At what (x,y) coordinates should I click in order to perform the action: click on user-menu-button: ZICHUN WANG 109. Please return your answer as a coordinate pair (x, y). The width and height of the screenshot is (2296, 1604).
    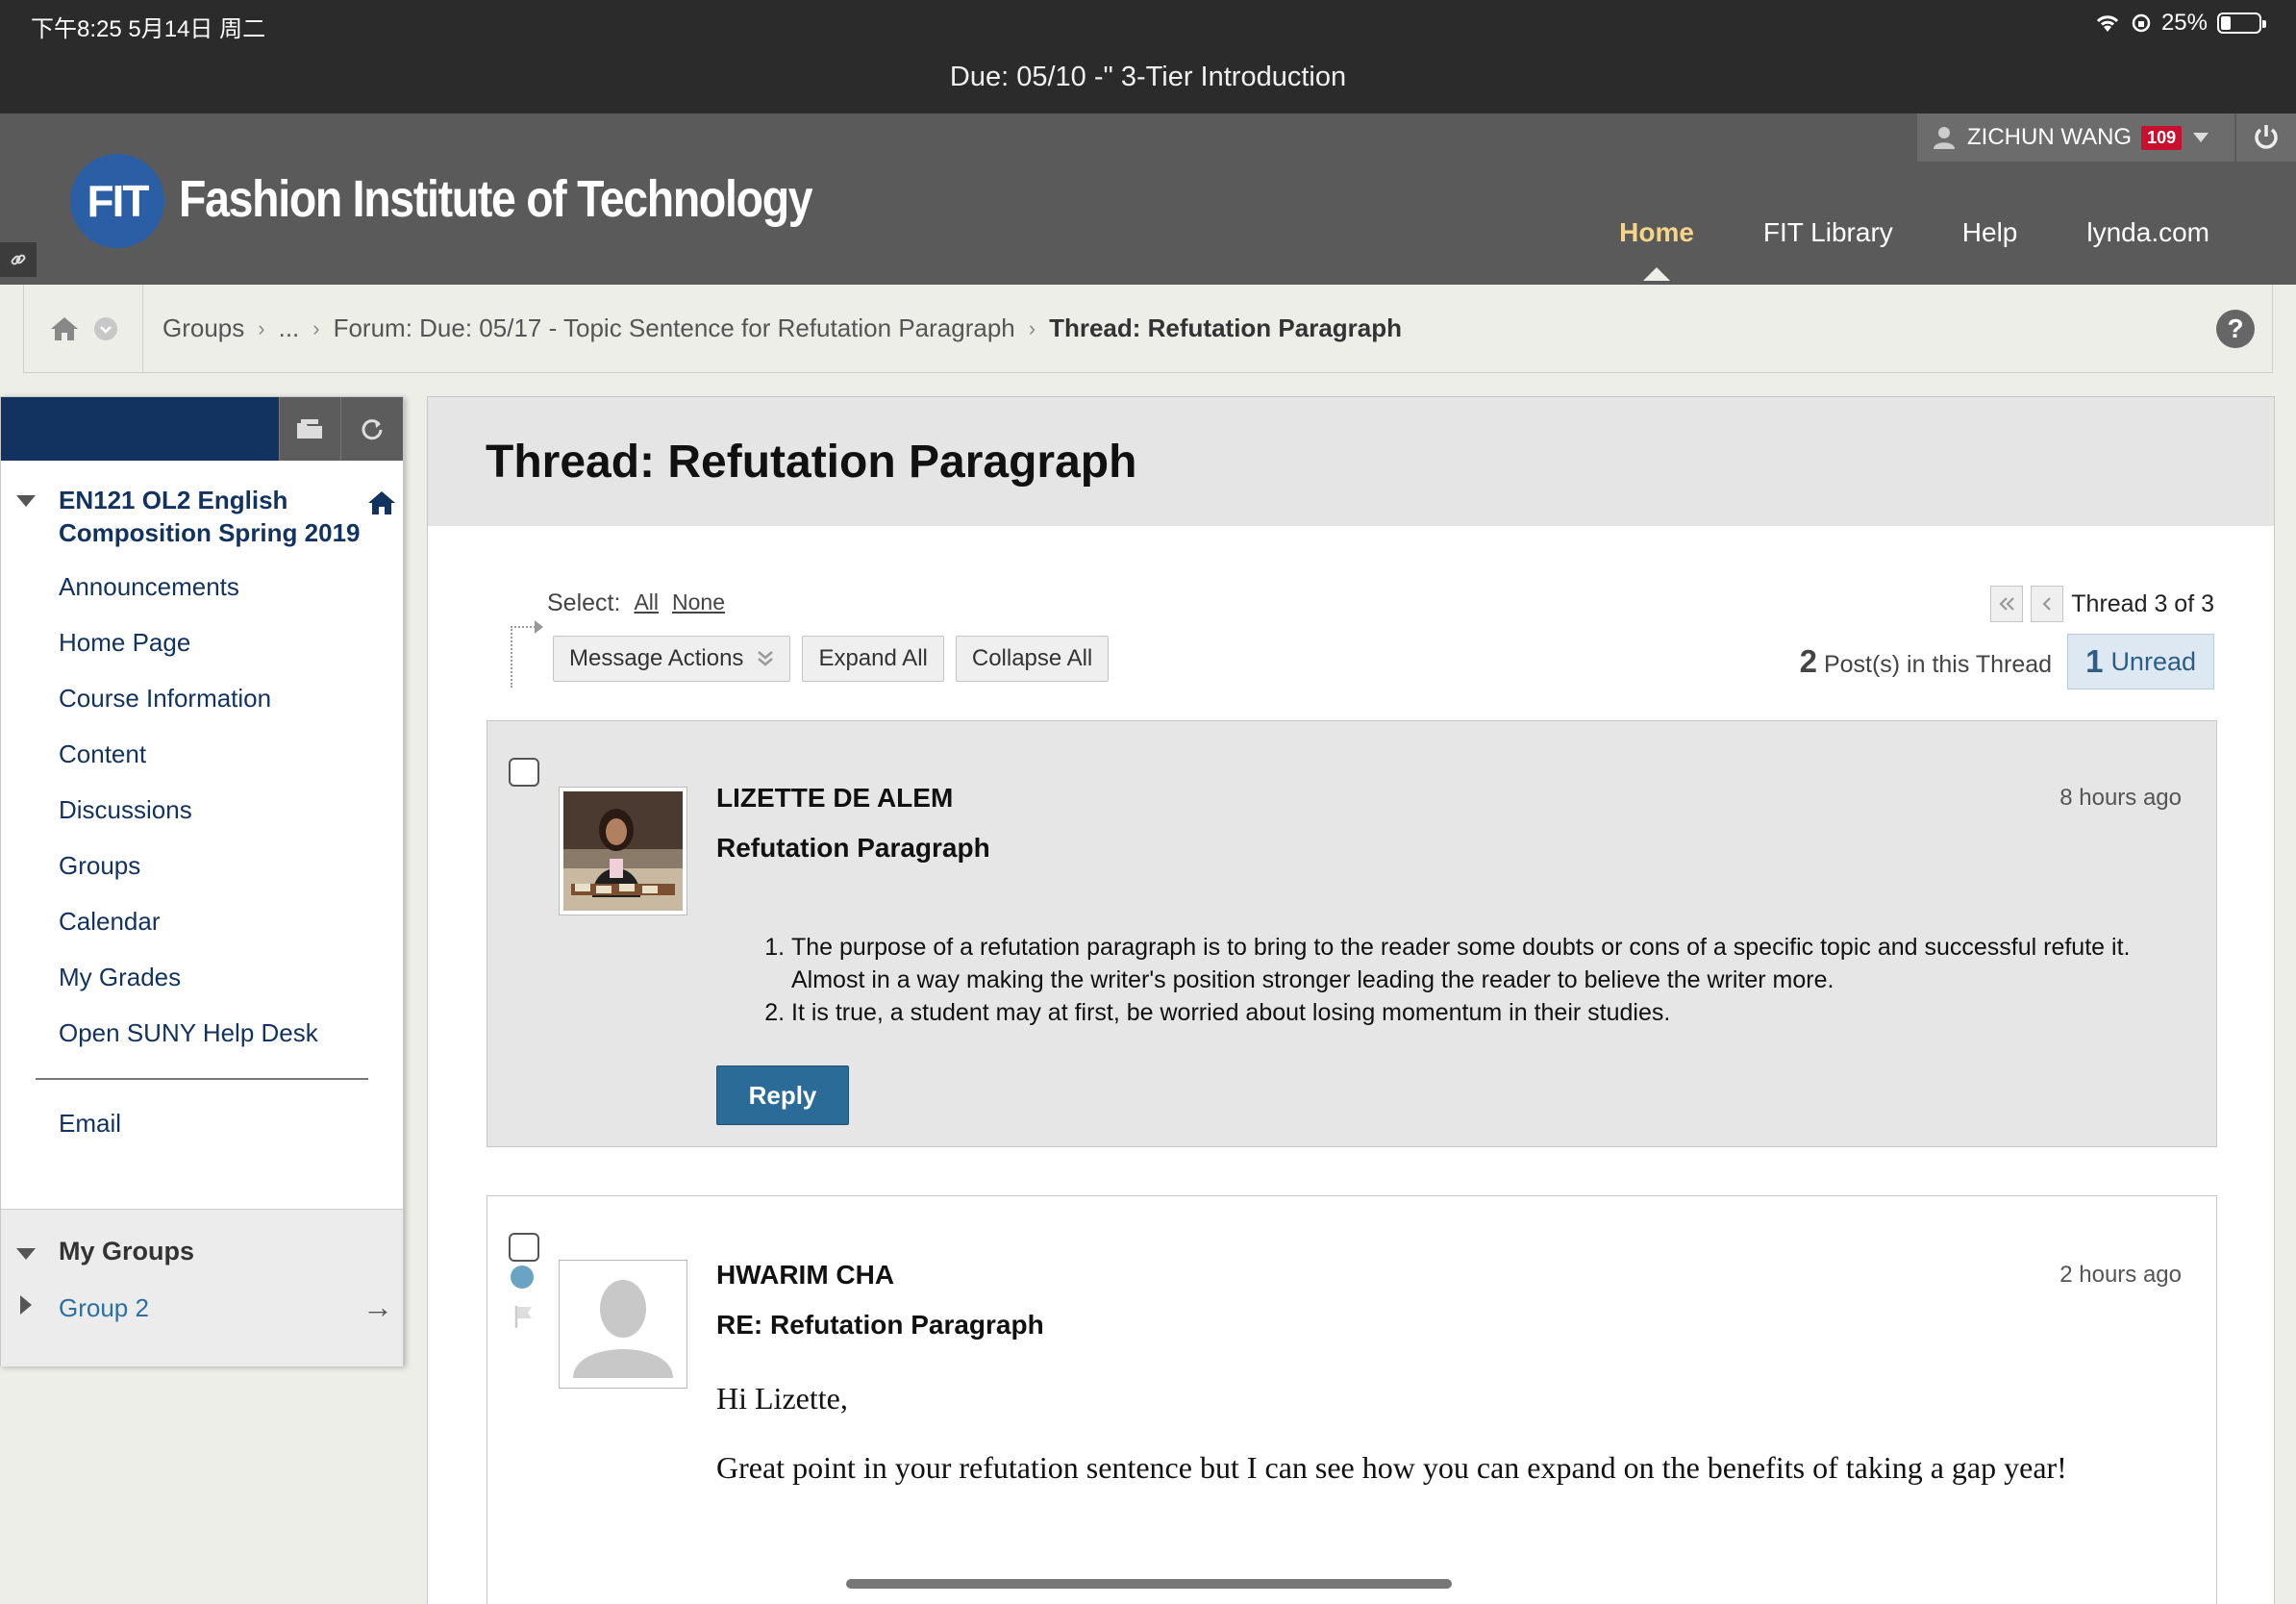
    Looking at the image, I should click on (2075, 137).